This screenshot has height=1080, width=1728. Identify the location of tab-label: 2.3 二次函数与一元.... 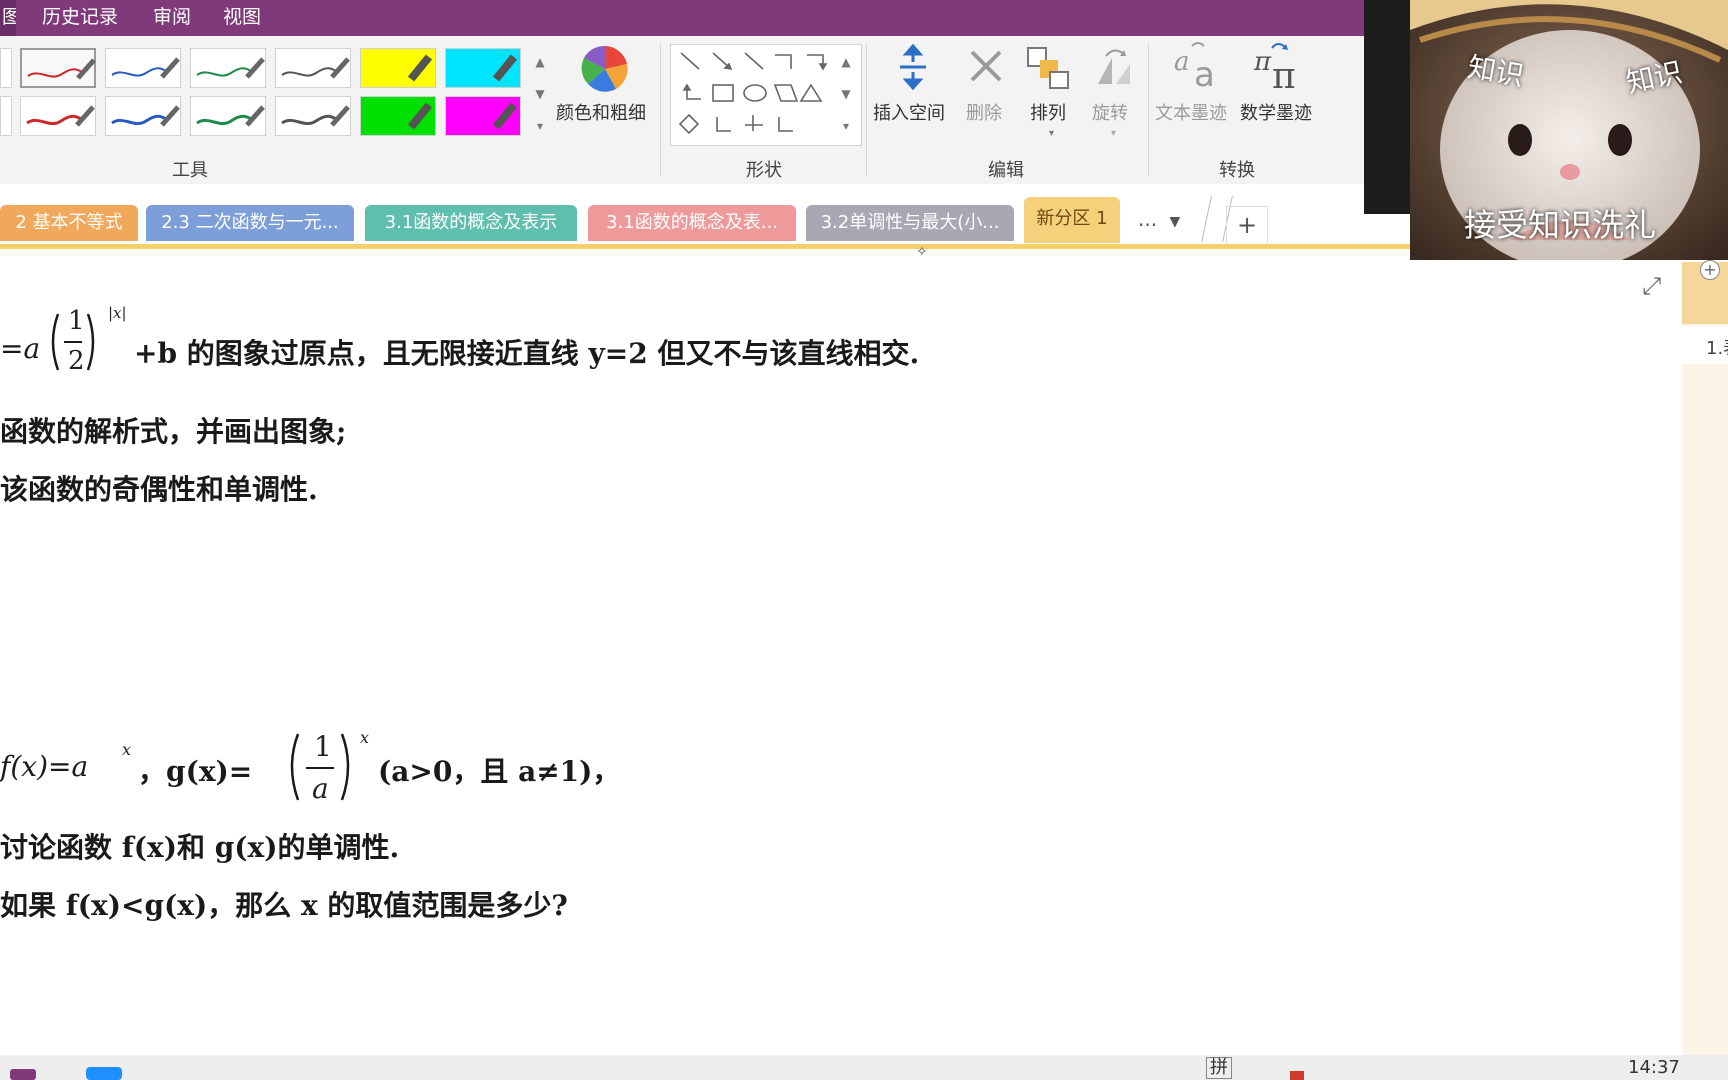
(250, 222).